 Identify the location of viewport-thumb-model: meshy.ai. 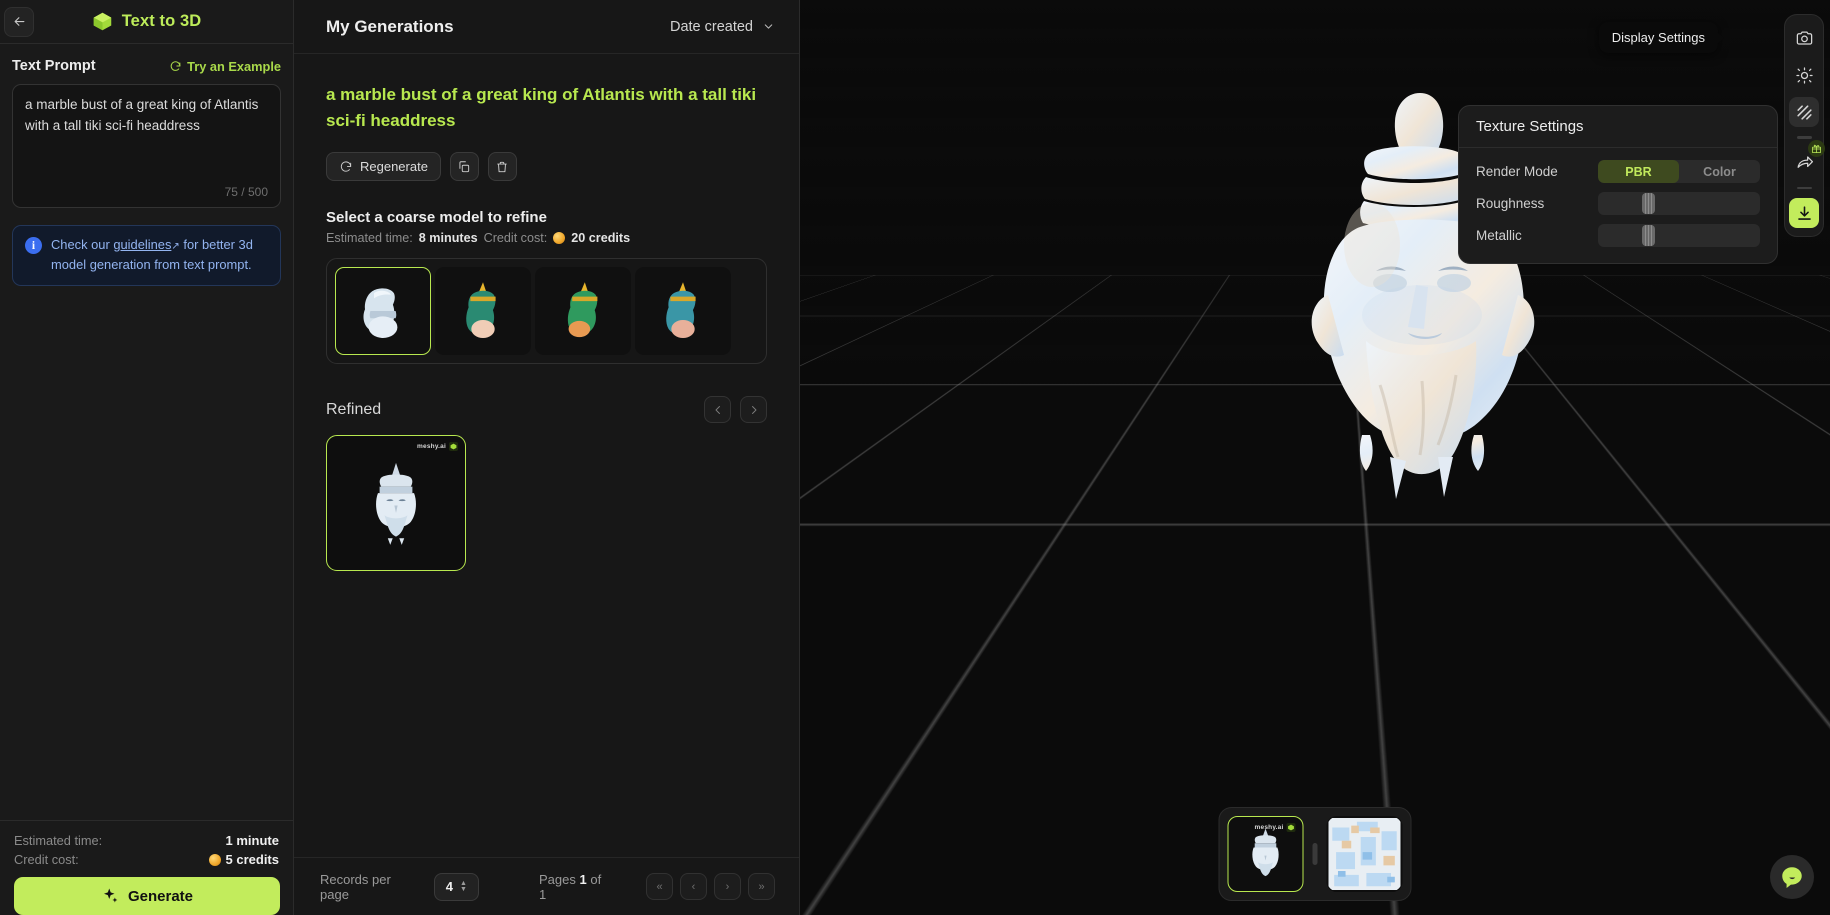
(1265, 854).